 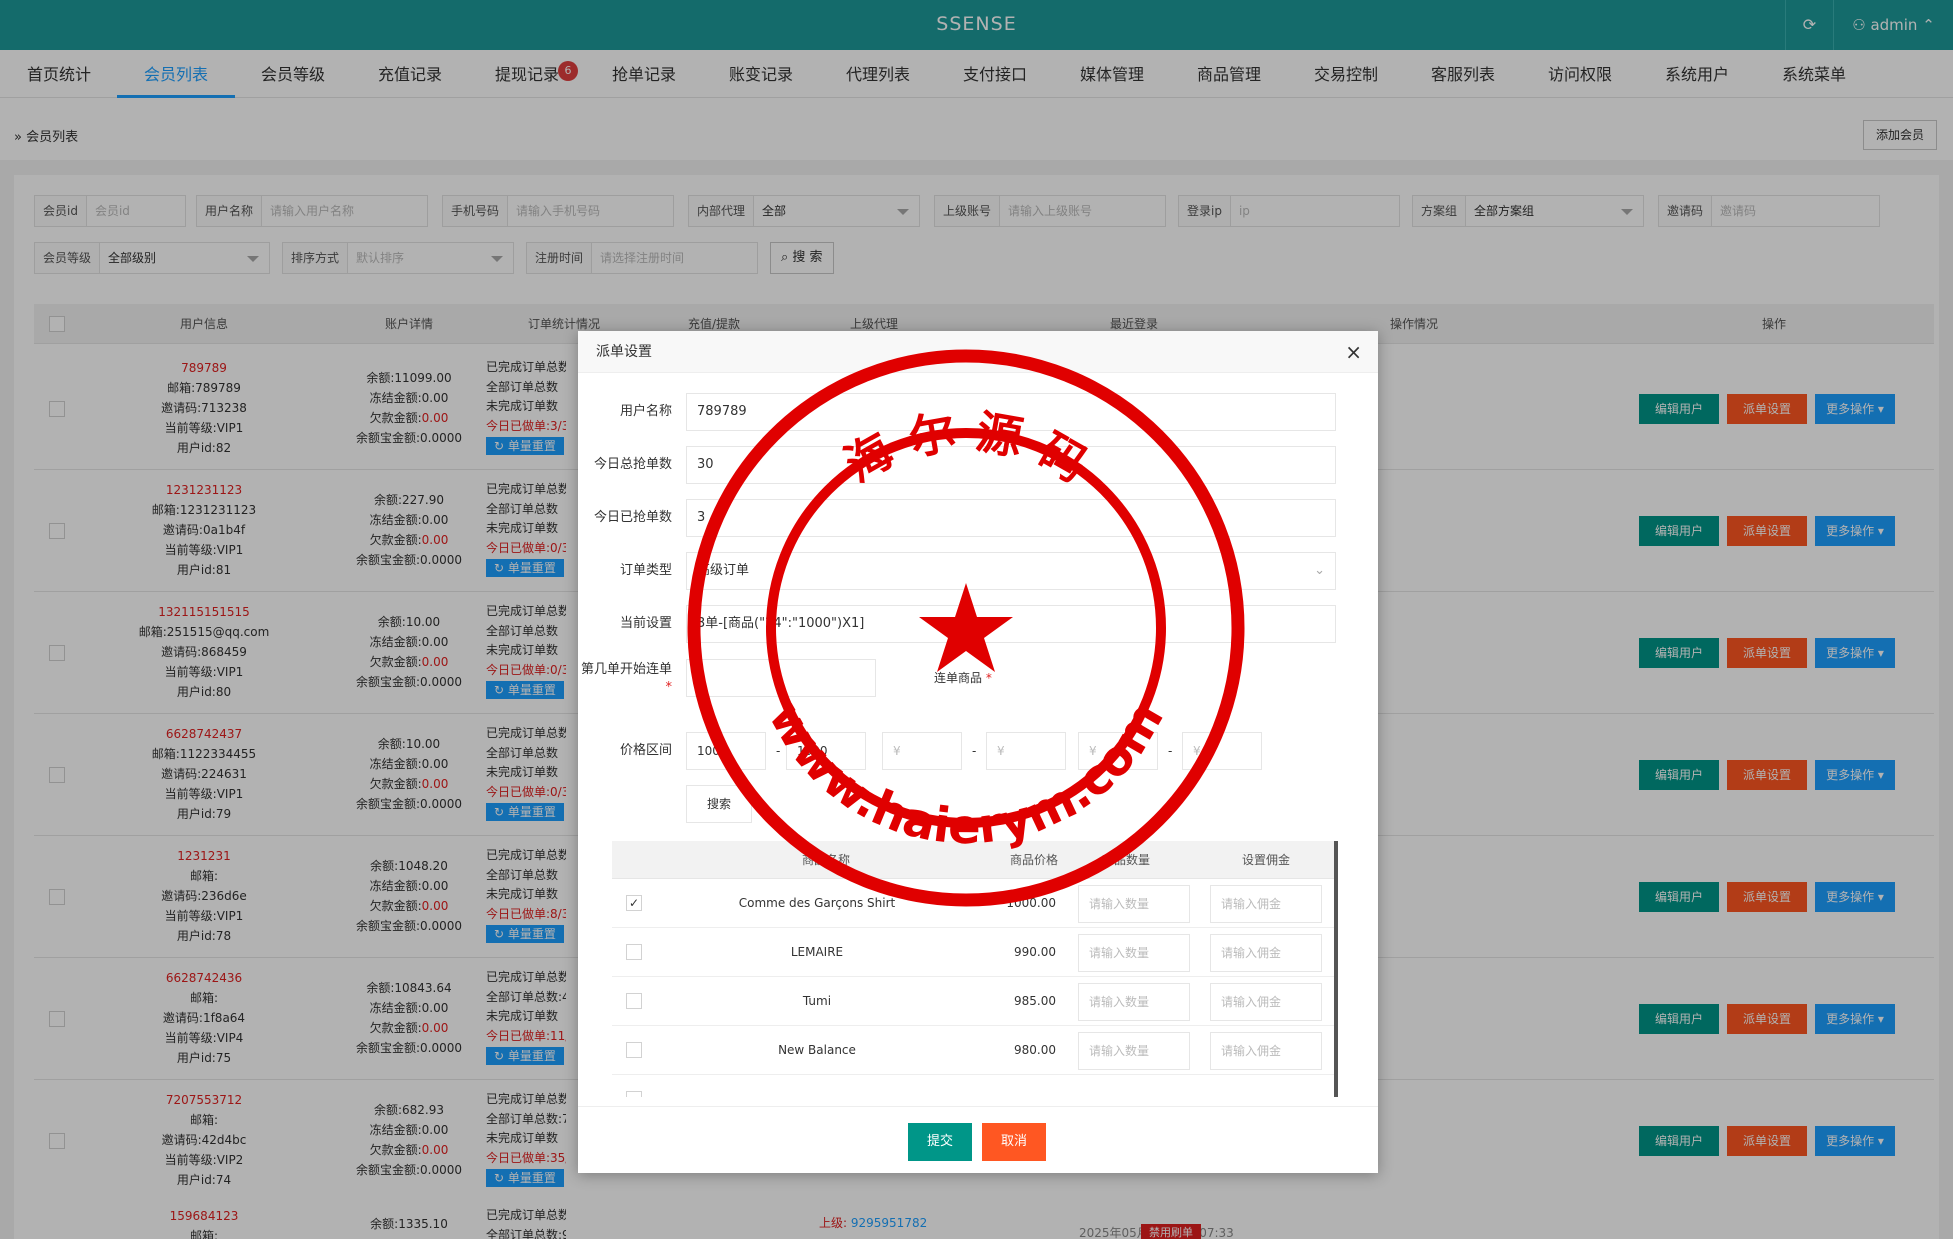 What do you see at coordinates (1126, 860) in the screenshot?
I see `gth-qty: 商品数量` at bounding box center [1126, 860].